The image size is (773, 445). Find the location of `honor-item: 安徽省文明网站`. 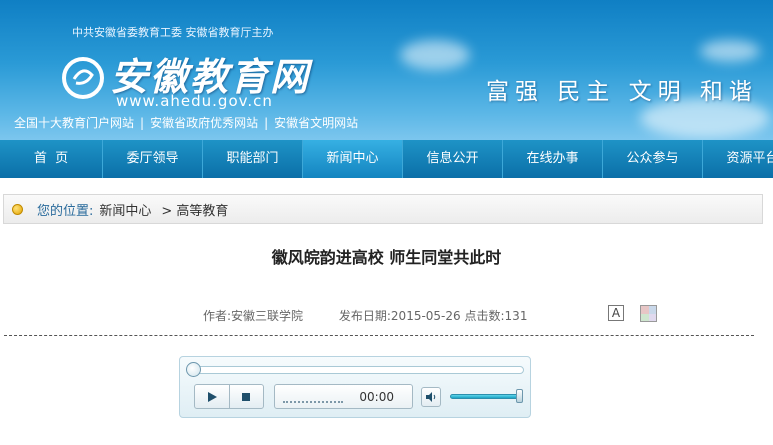

honor-item: 安徽省文明网站 is located at coordinates (316, 123).